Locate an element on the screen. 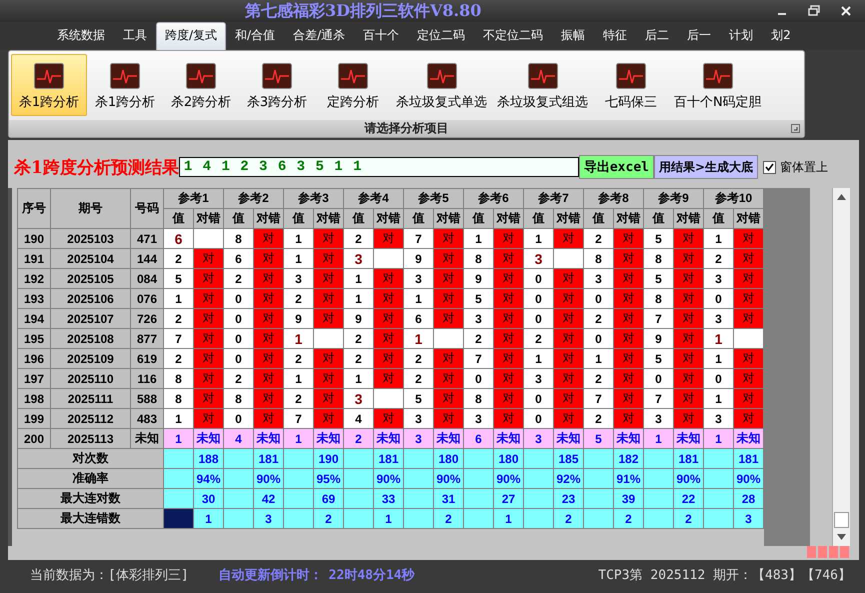 The image size is (865, 593). menu-tab: 划2 is located at coordinates (781, 36).